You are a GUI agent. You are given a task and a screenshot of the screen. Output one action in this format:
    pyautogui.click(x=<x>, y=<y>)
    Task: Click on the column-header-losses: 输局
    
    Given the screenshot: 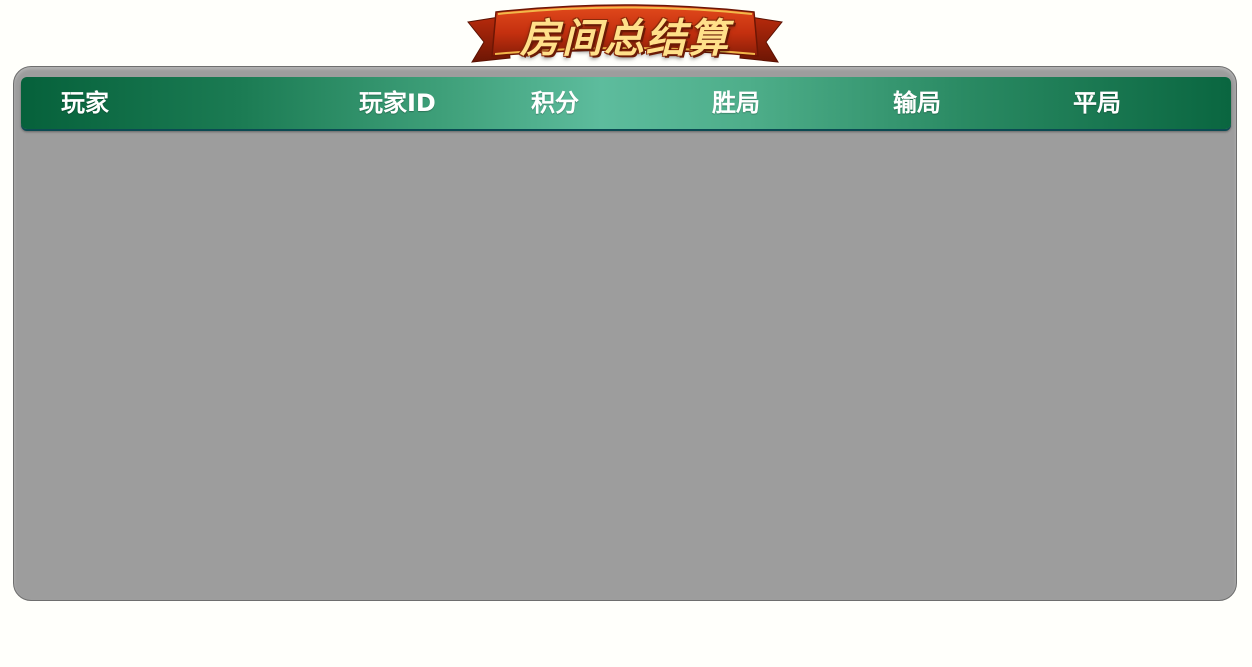 What is the action you would take?
    pyautogui.click(x=917, y=103)
    